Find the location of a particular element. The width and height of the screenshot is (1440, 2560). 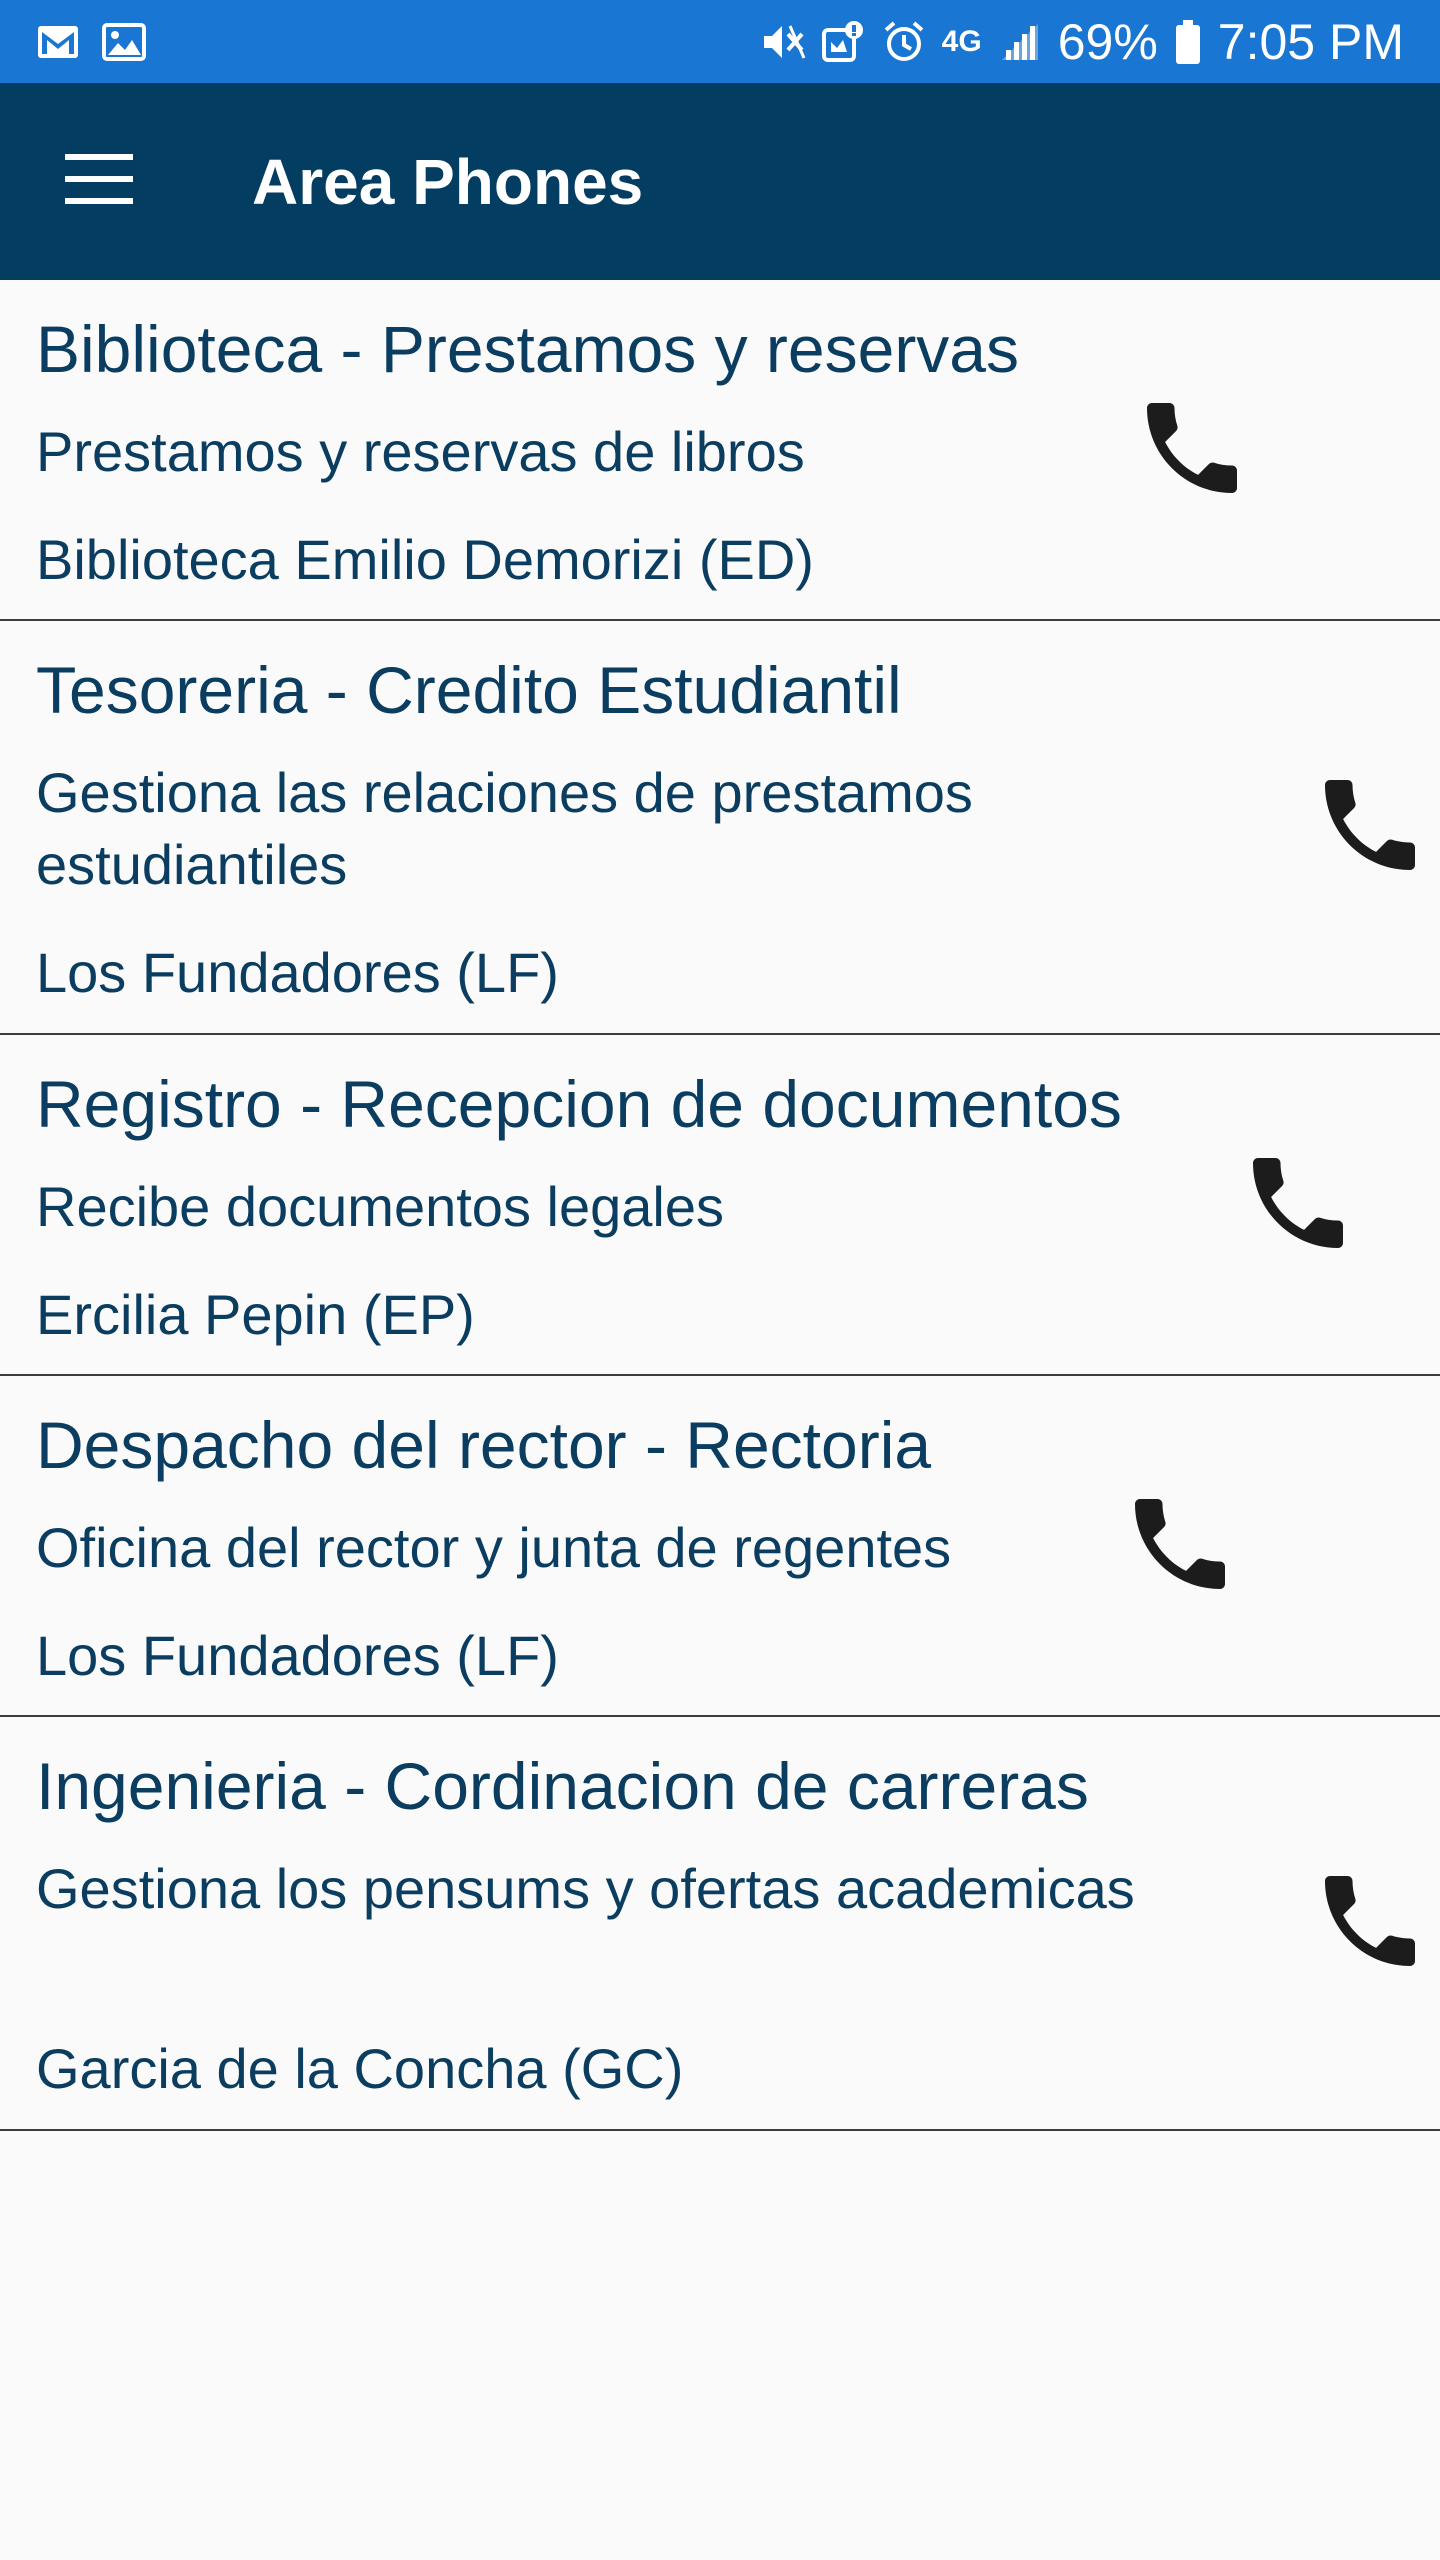

status-right: 4G 69% 7:05 PM is located at coordinates (1082, 42).